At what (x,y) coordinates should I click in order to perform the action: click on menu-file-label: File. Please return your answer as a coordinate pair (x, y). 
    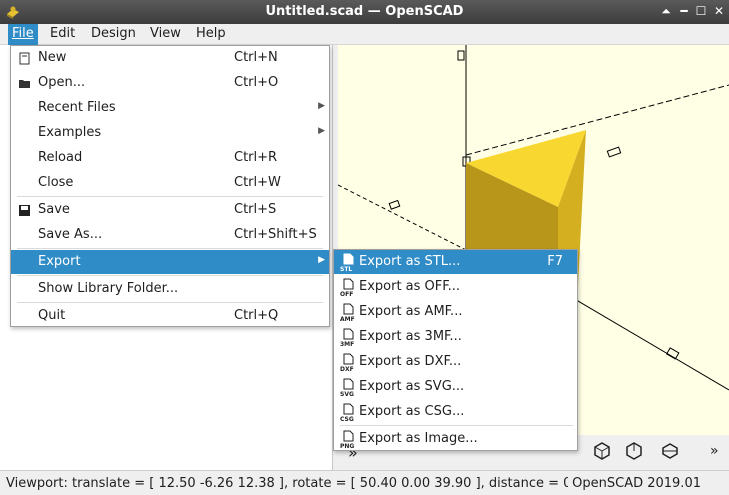
    Looking at the image, I should click on (23, 33).